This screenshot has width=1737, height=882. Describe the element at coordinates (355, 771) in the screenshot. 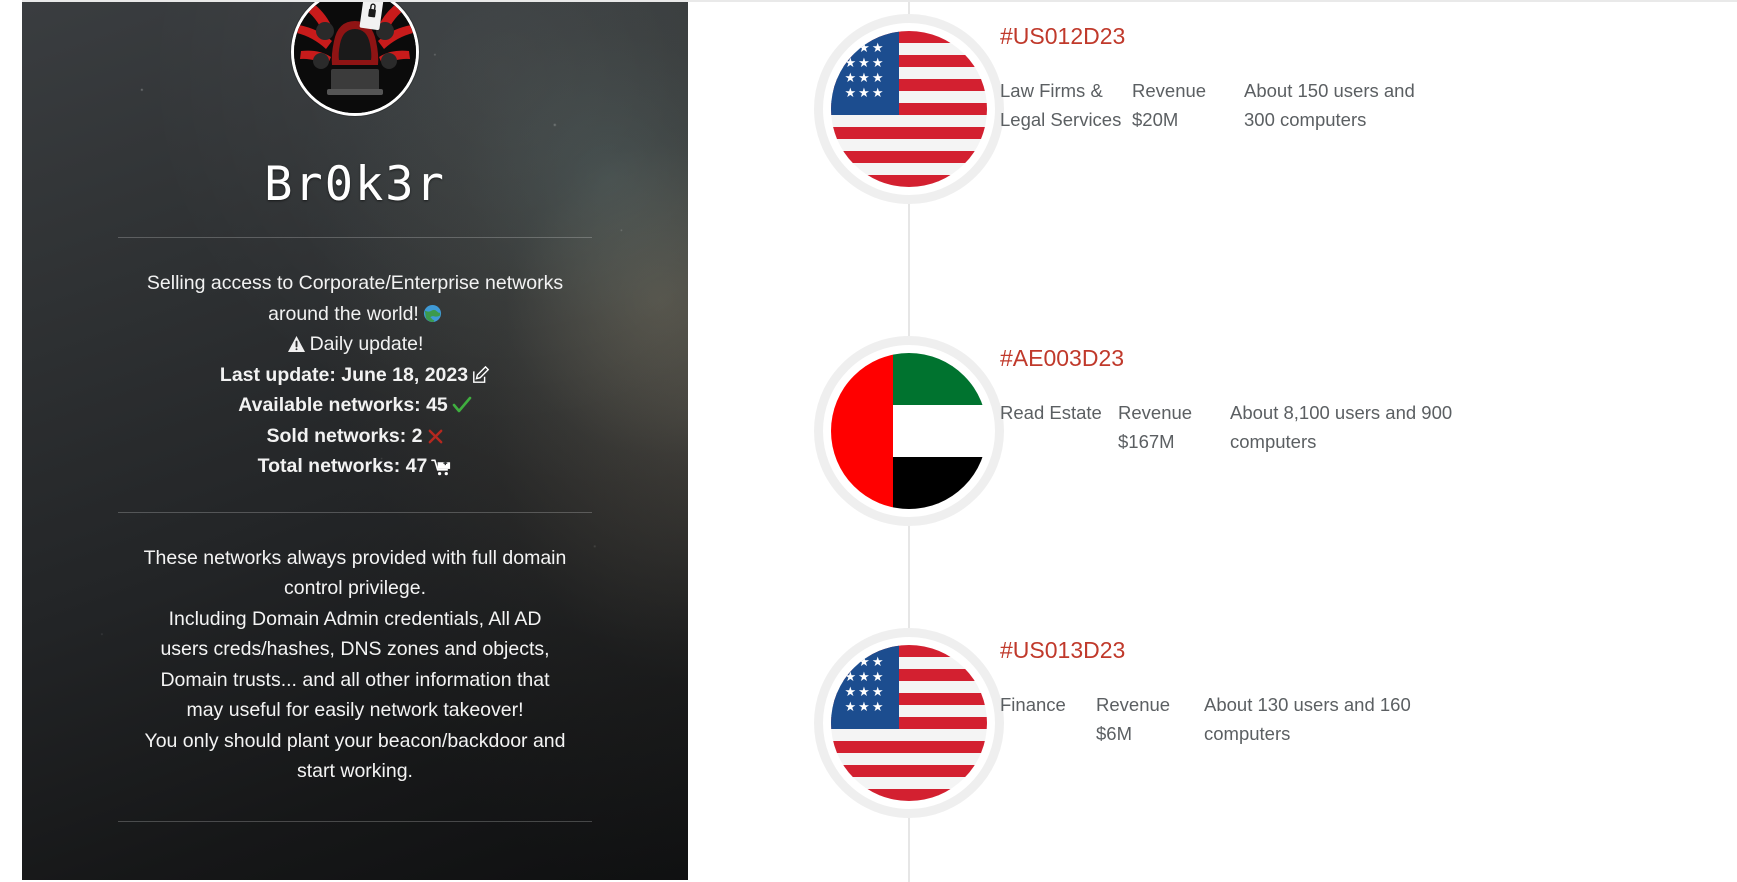

I see `details-line-8: start working.` at that location.